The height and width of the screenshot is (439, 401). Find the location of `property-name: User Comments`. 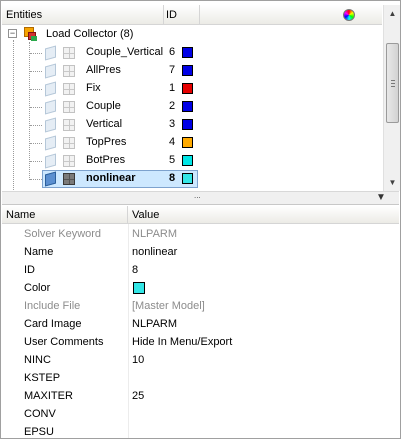

property-name: User Comments is located at coordinates (64, 342).